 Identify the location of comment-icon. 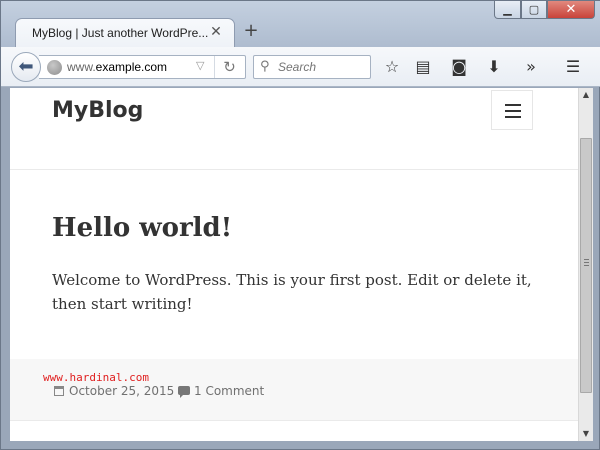
(184, 392).